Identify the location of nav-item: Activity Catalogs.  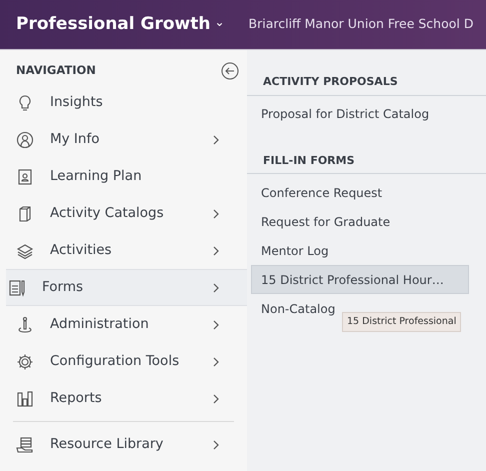
(123, 213).